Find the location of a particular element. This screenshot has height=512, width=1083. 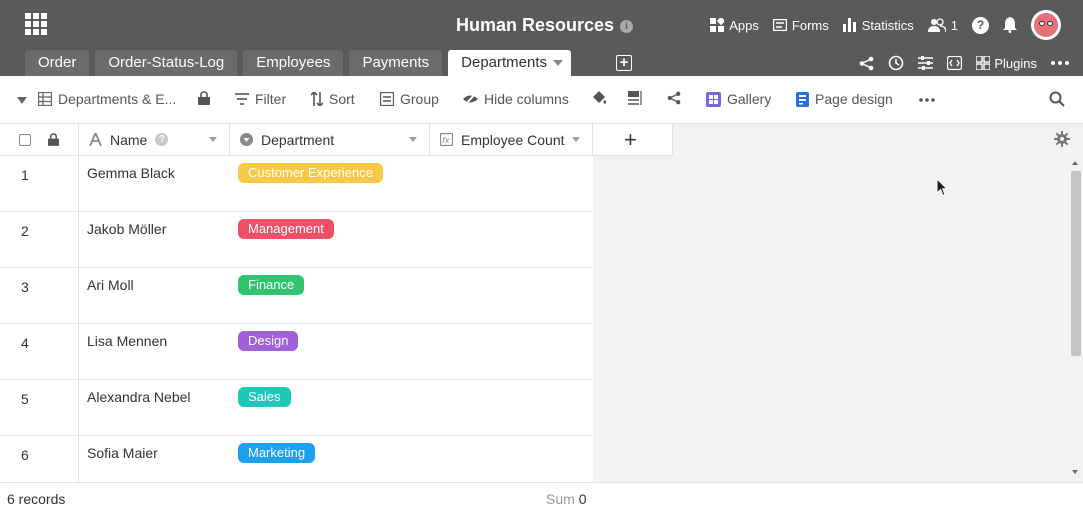

group-label: Group is located at coordinates (419, 99).